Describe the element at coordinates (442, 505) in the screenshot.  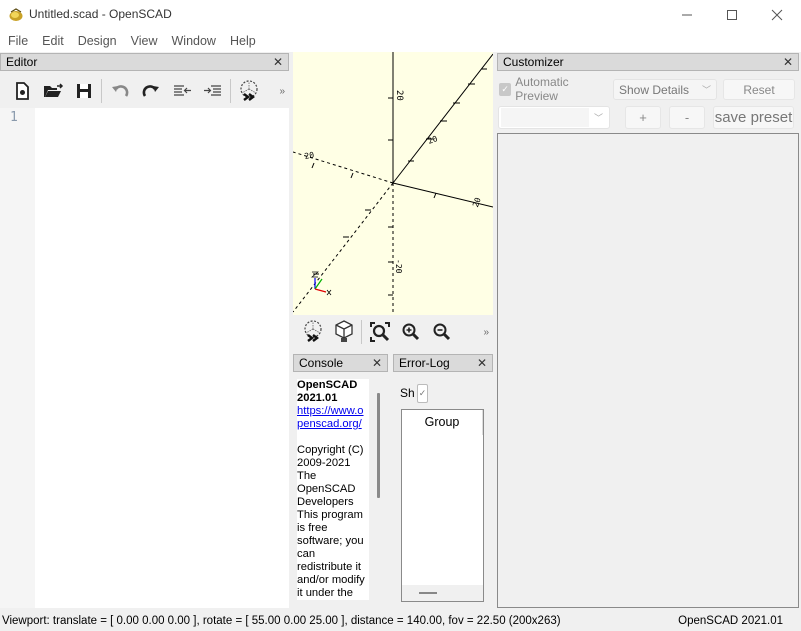
I see `error-log-table: Group` at that location.